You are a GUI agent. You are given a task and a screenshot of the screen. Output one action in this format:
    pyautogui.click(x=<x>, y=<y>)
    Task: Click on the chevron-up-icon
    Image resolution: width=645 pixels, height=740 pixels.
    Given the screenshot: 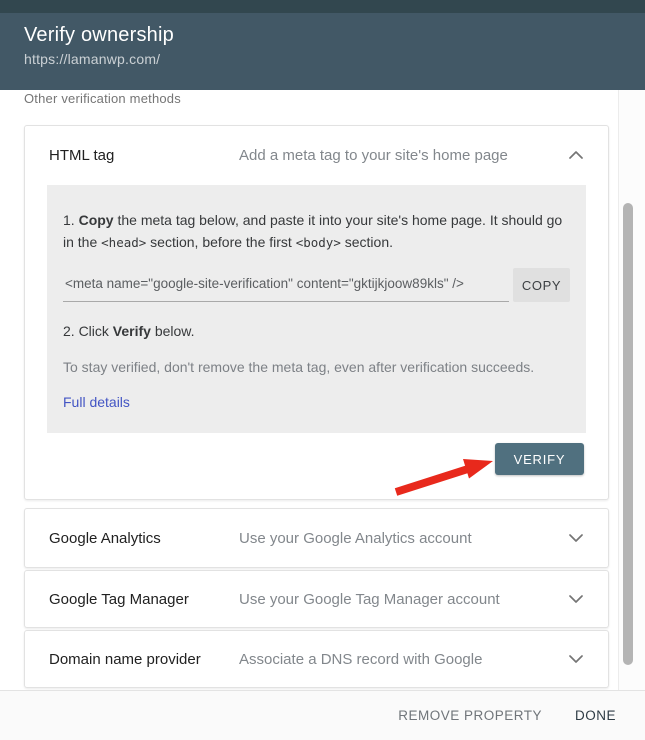 What is the action you would take?
    pyautogui.click(x=576, y=155)
    